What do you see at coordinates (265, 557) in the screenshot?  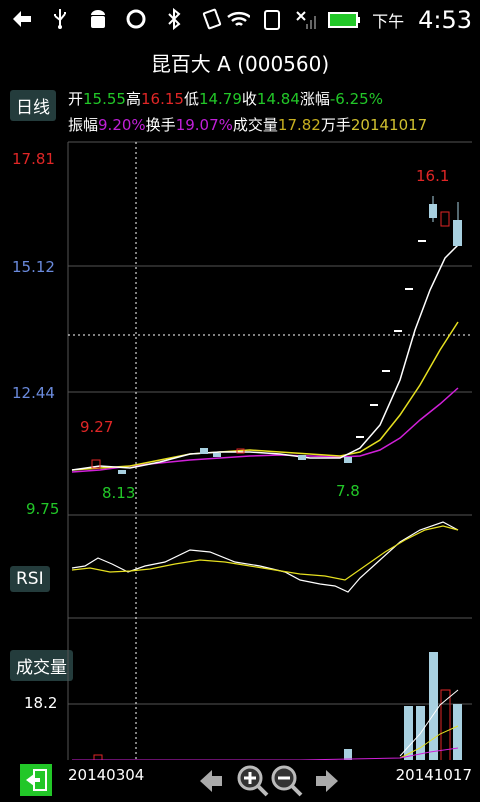 I see `rsi-white-line` at bounding box center [265, 557].